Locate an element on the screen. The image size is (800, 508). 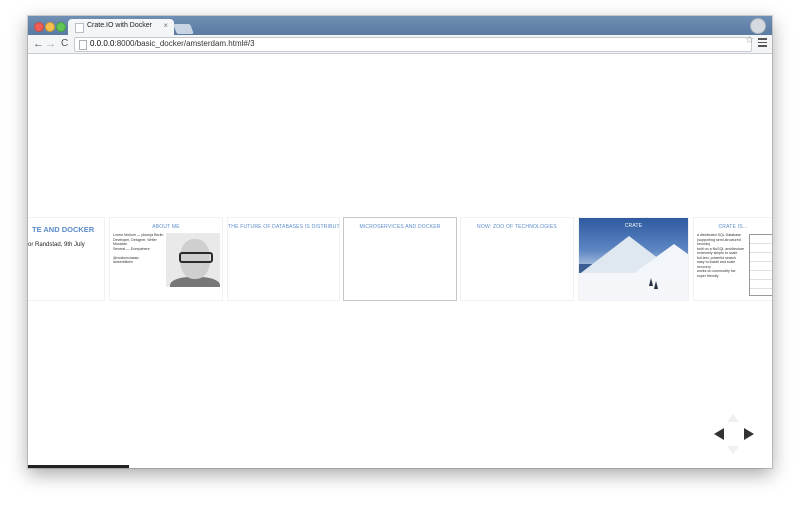
tab-close-icon: × is located at coordinates (165, 25).